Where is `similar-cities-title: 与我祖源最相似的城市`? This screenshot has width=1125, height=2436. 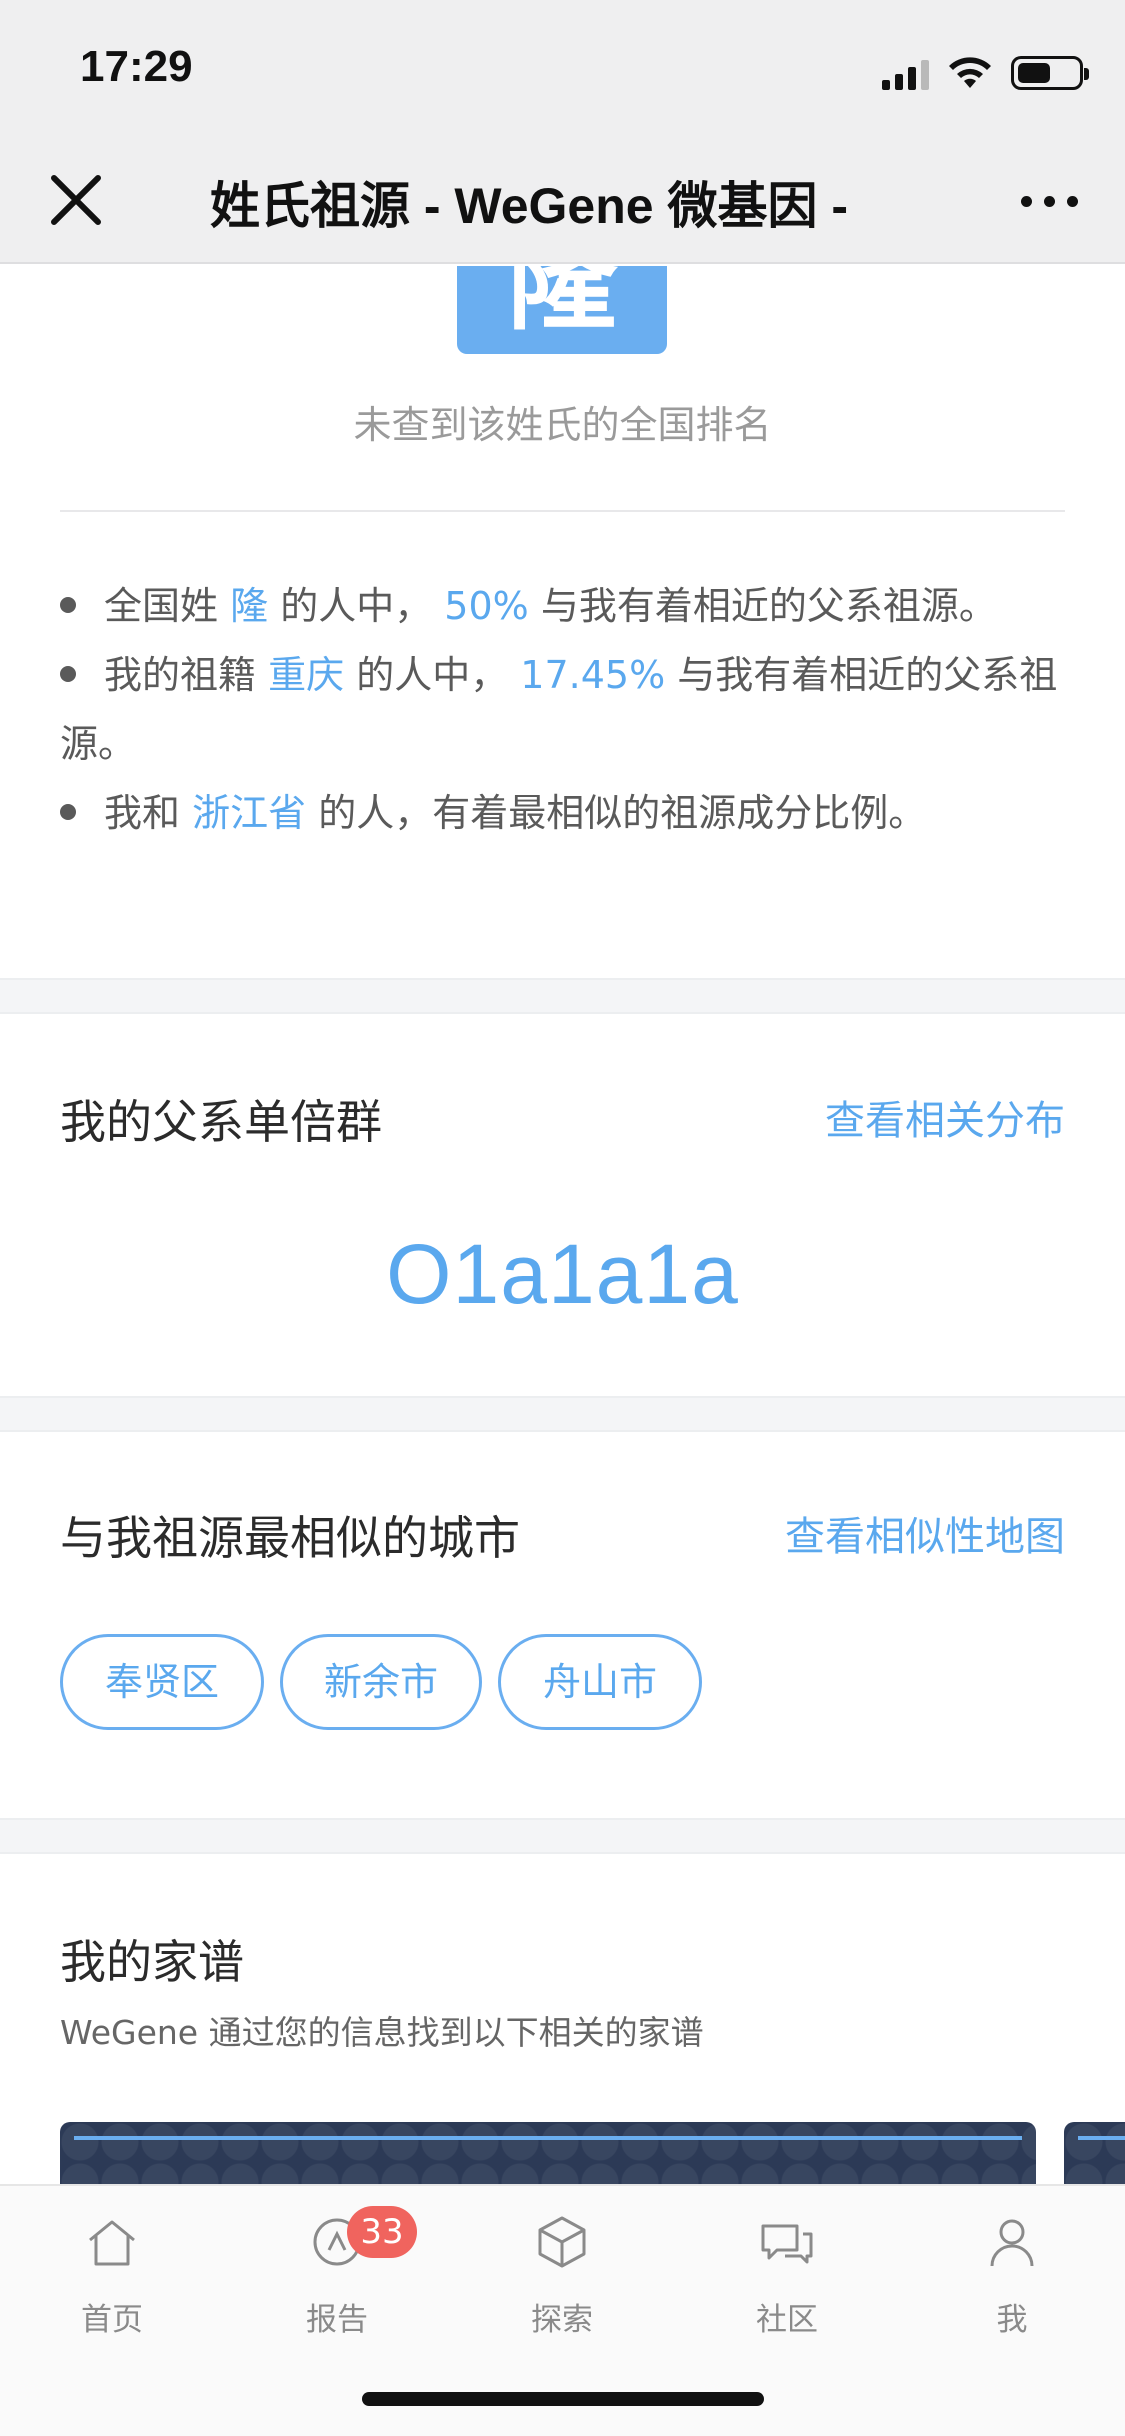
similar-cities-title: 与我祖源最相似的城市 is located at coordinates (290, 1538).